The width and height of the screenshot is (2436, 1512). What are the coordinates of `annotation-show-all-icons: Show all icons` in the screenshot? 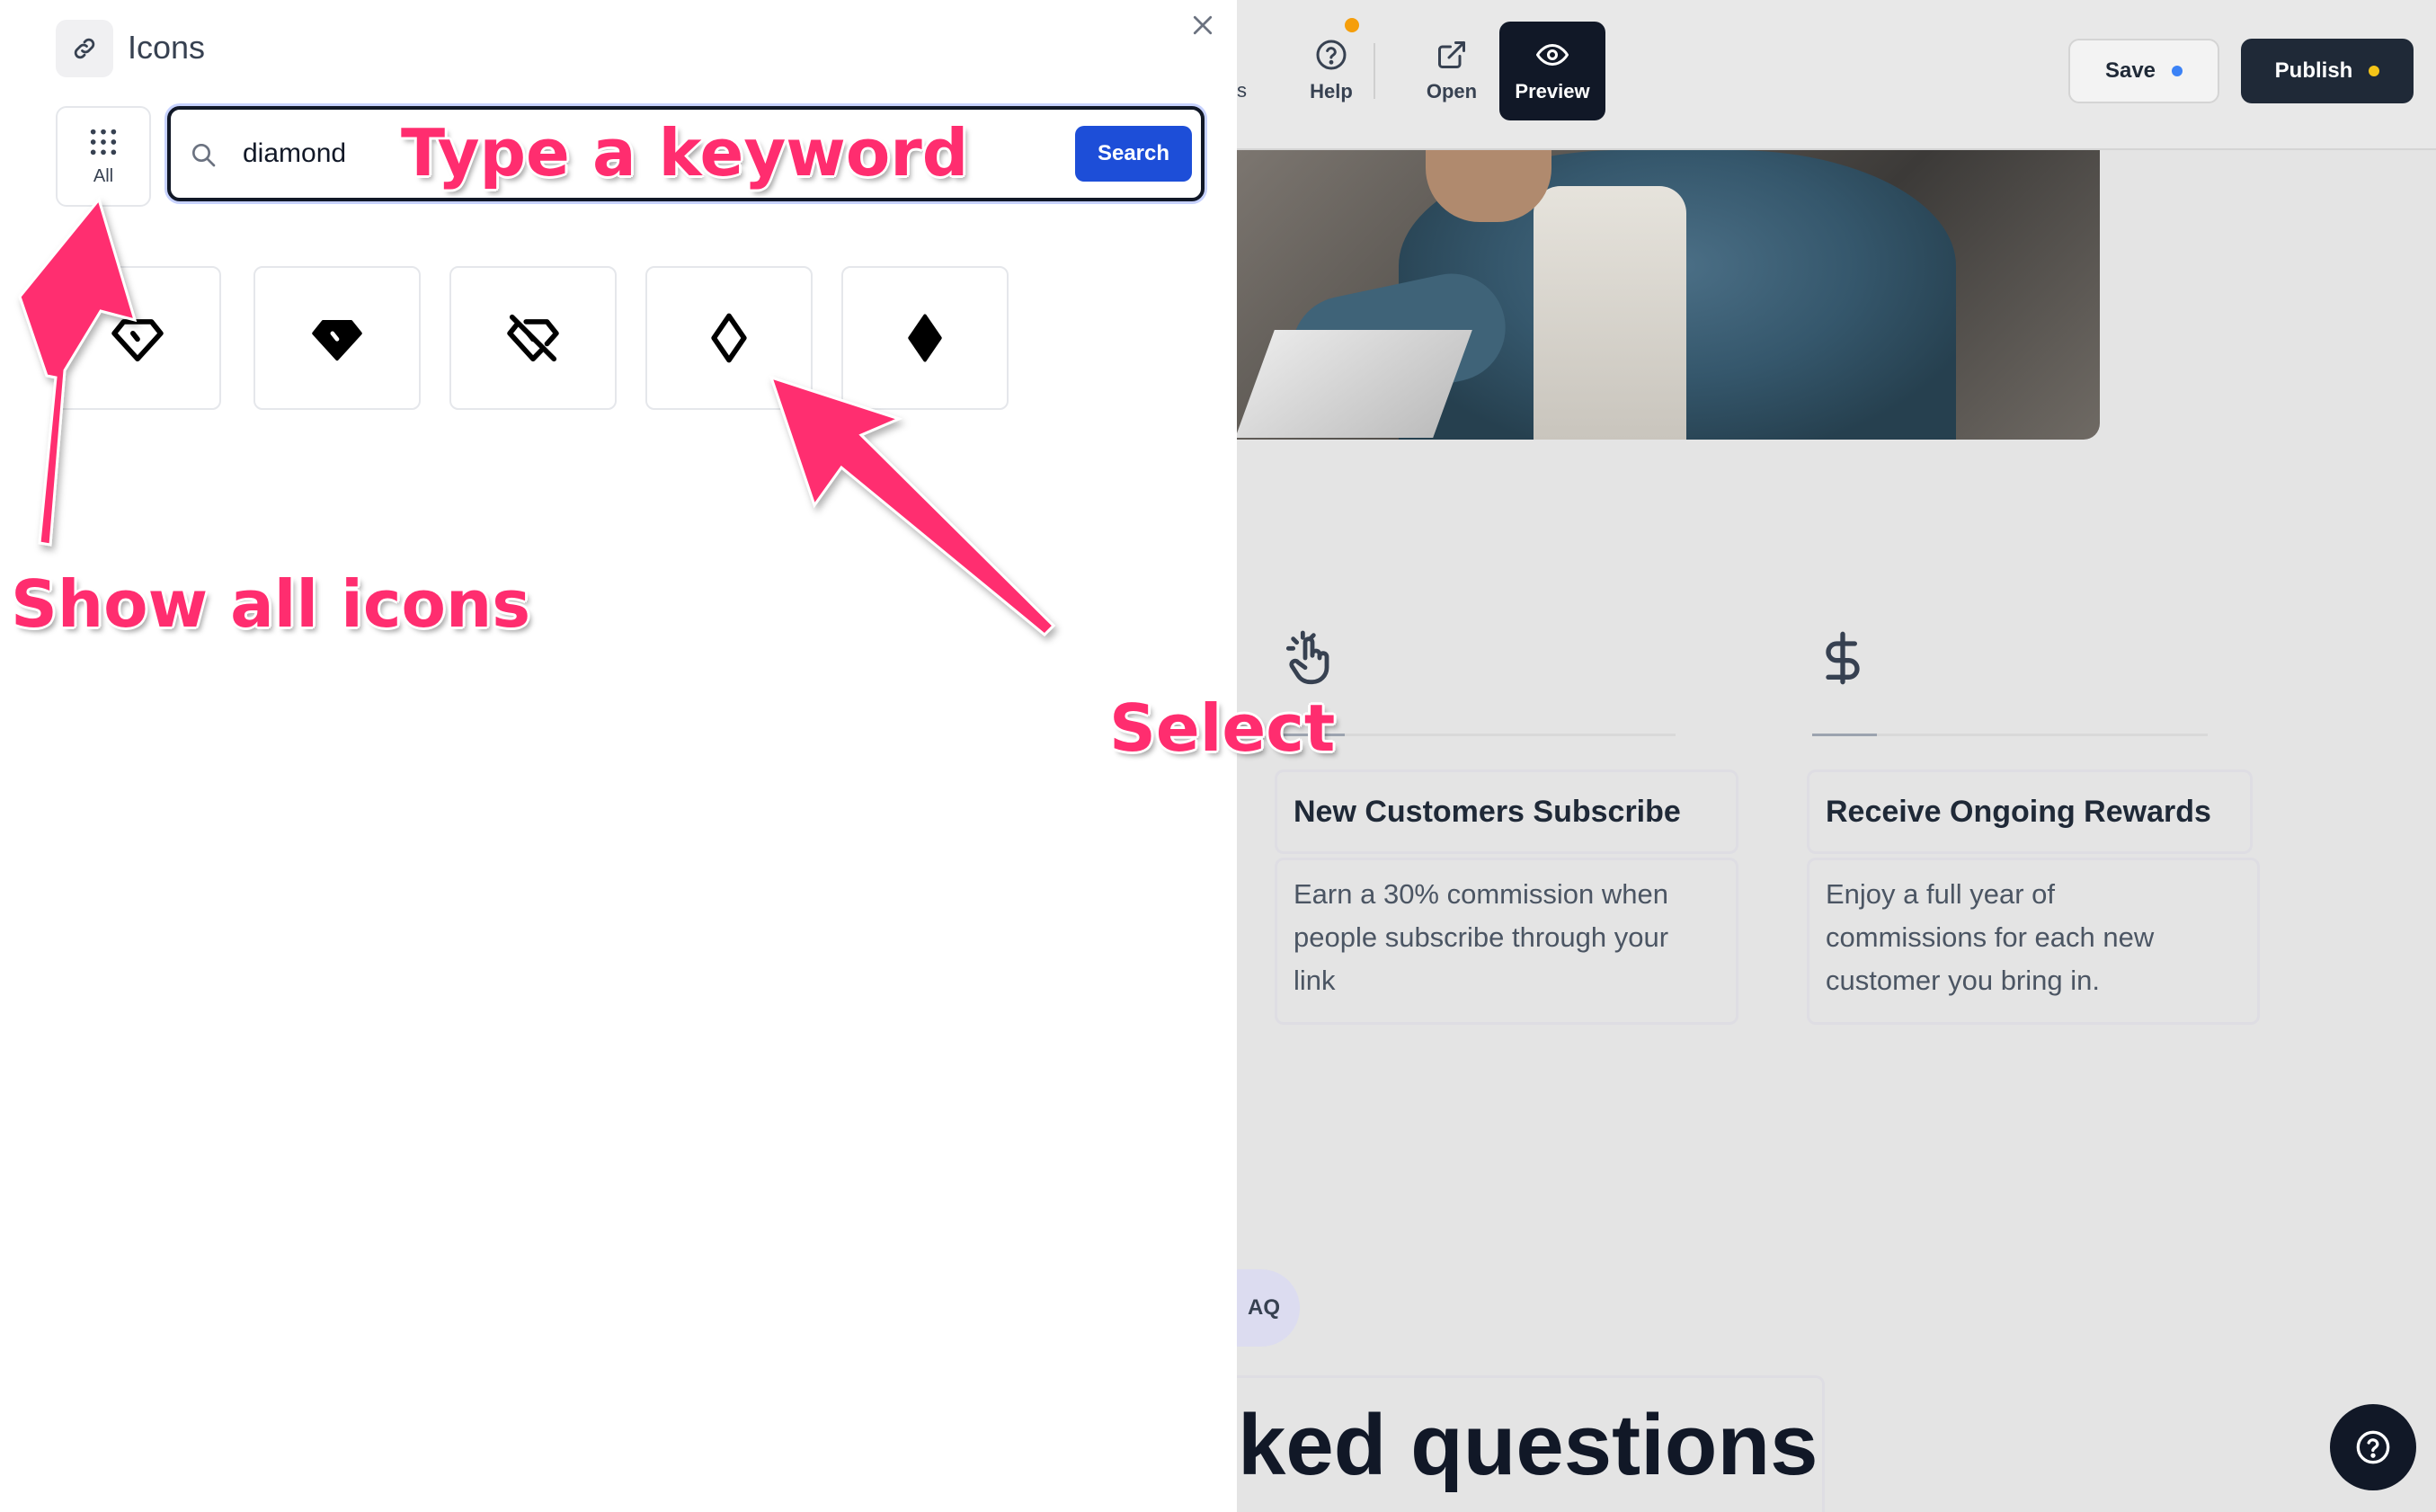 It's located at (271, 604).